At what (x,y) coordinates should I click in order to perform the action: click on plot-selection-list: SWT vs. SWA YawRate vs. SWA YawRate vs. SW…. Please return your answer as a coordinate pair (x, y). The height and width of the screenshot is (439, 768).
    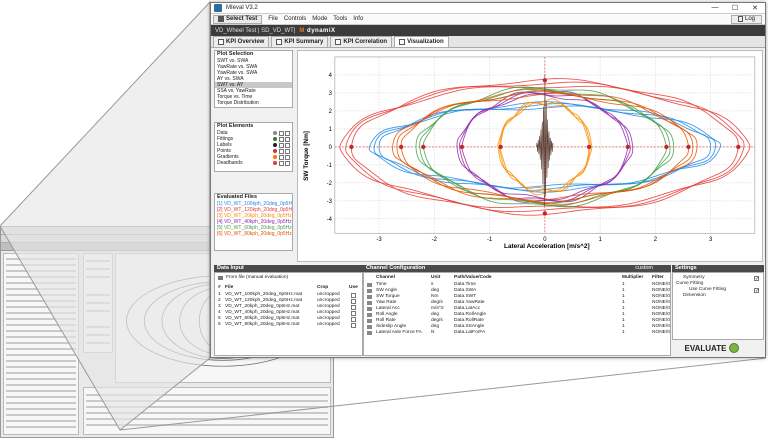
    Looking at the image, I should click on (253, 82).